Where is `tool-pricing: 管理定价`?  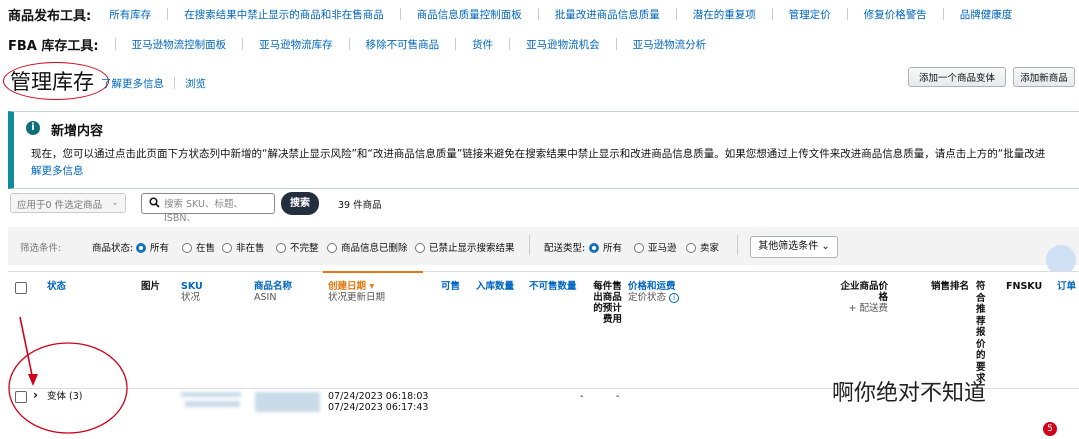
tool-pricing: 管理定价 is located at coordinates (810, 14).